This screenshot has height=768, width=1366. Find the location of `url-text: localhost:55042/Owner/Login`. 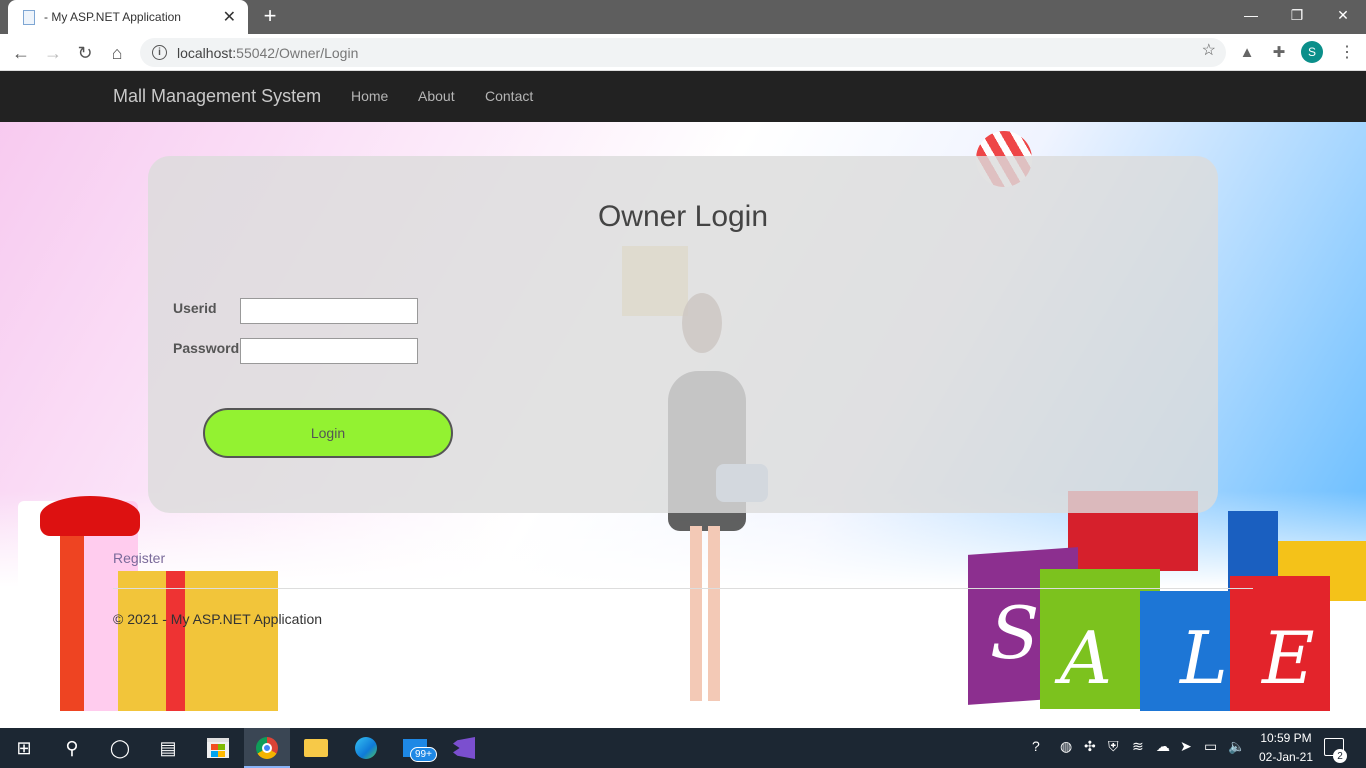

url-text: localhost:55042/Owner/Login is located at coordinates (268, 52).